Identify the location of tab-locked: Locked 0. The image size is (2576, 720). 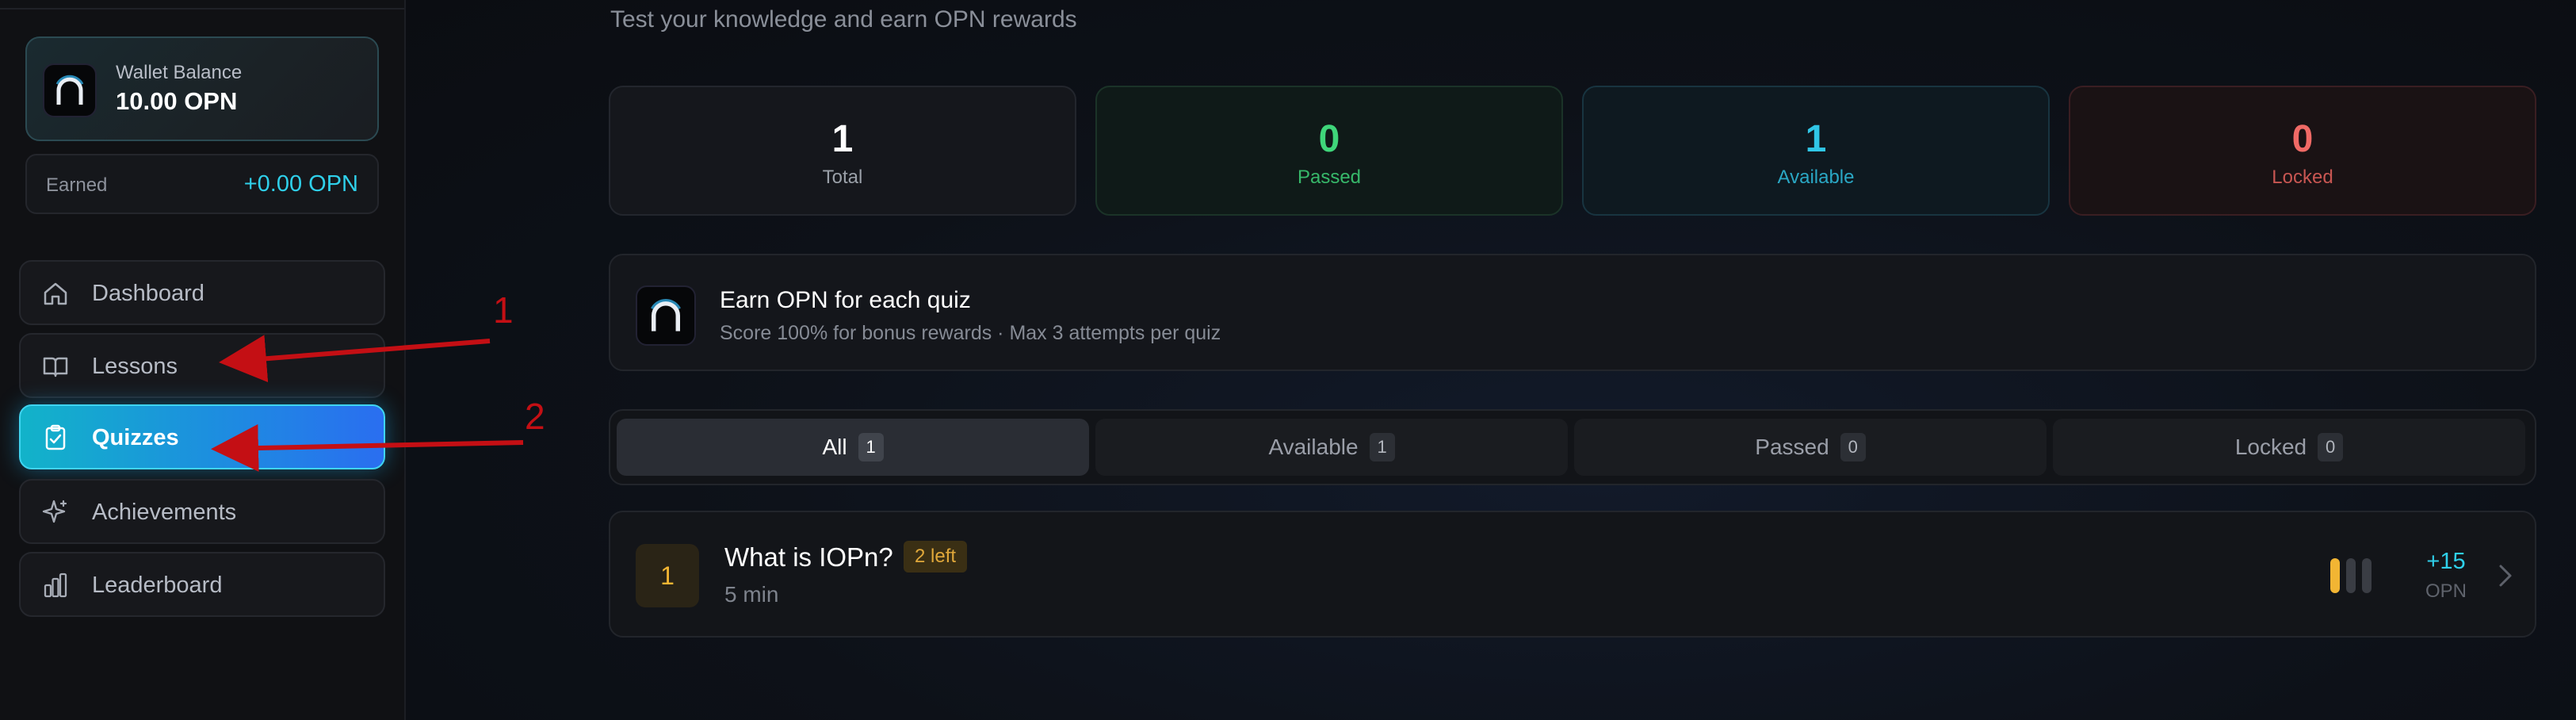
(2289, 447).